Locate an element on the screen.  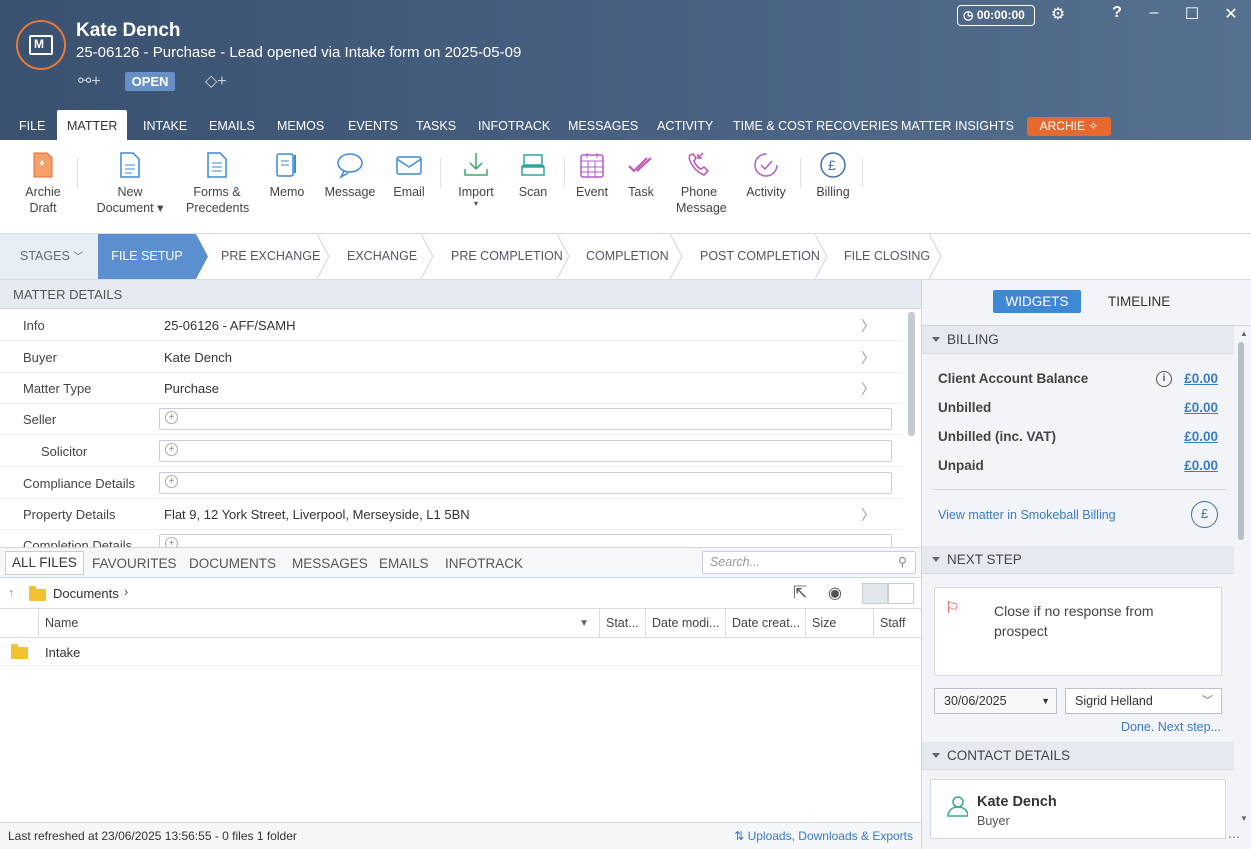
folder-view-toggle is located at coordinates (875, 593).